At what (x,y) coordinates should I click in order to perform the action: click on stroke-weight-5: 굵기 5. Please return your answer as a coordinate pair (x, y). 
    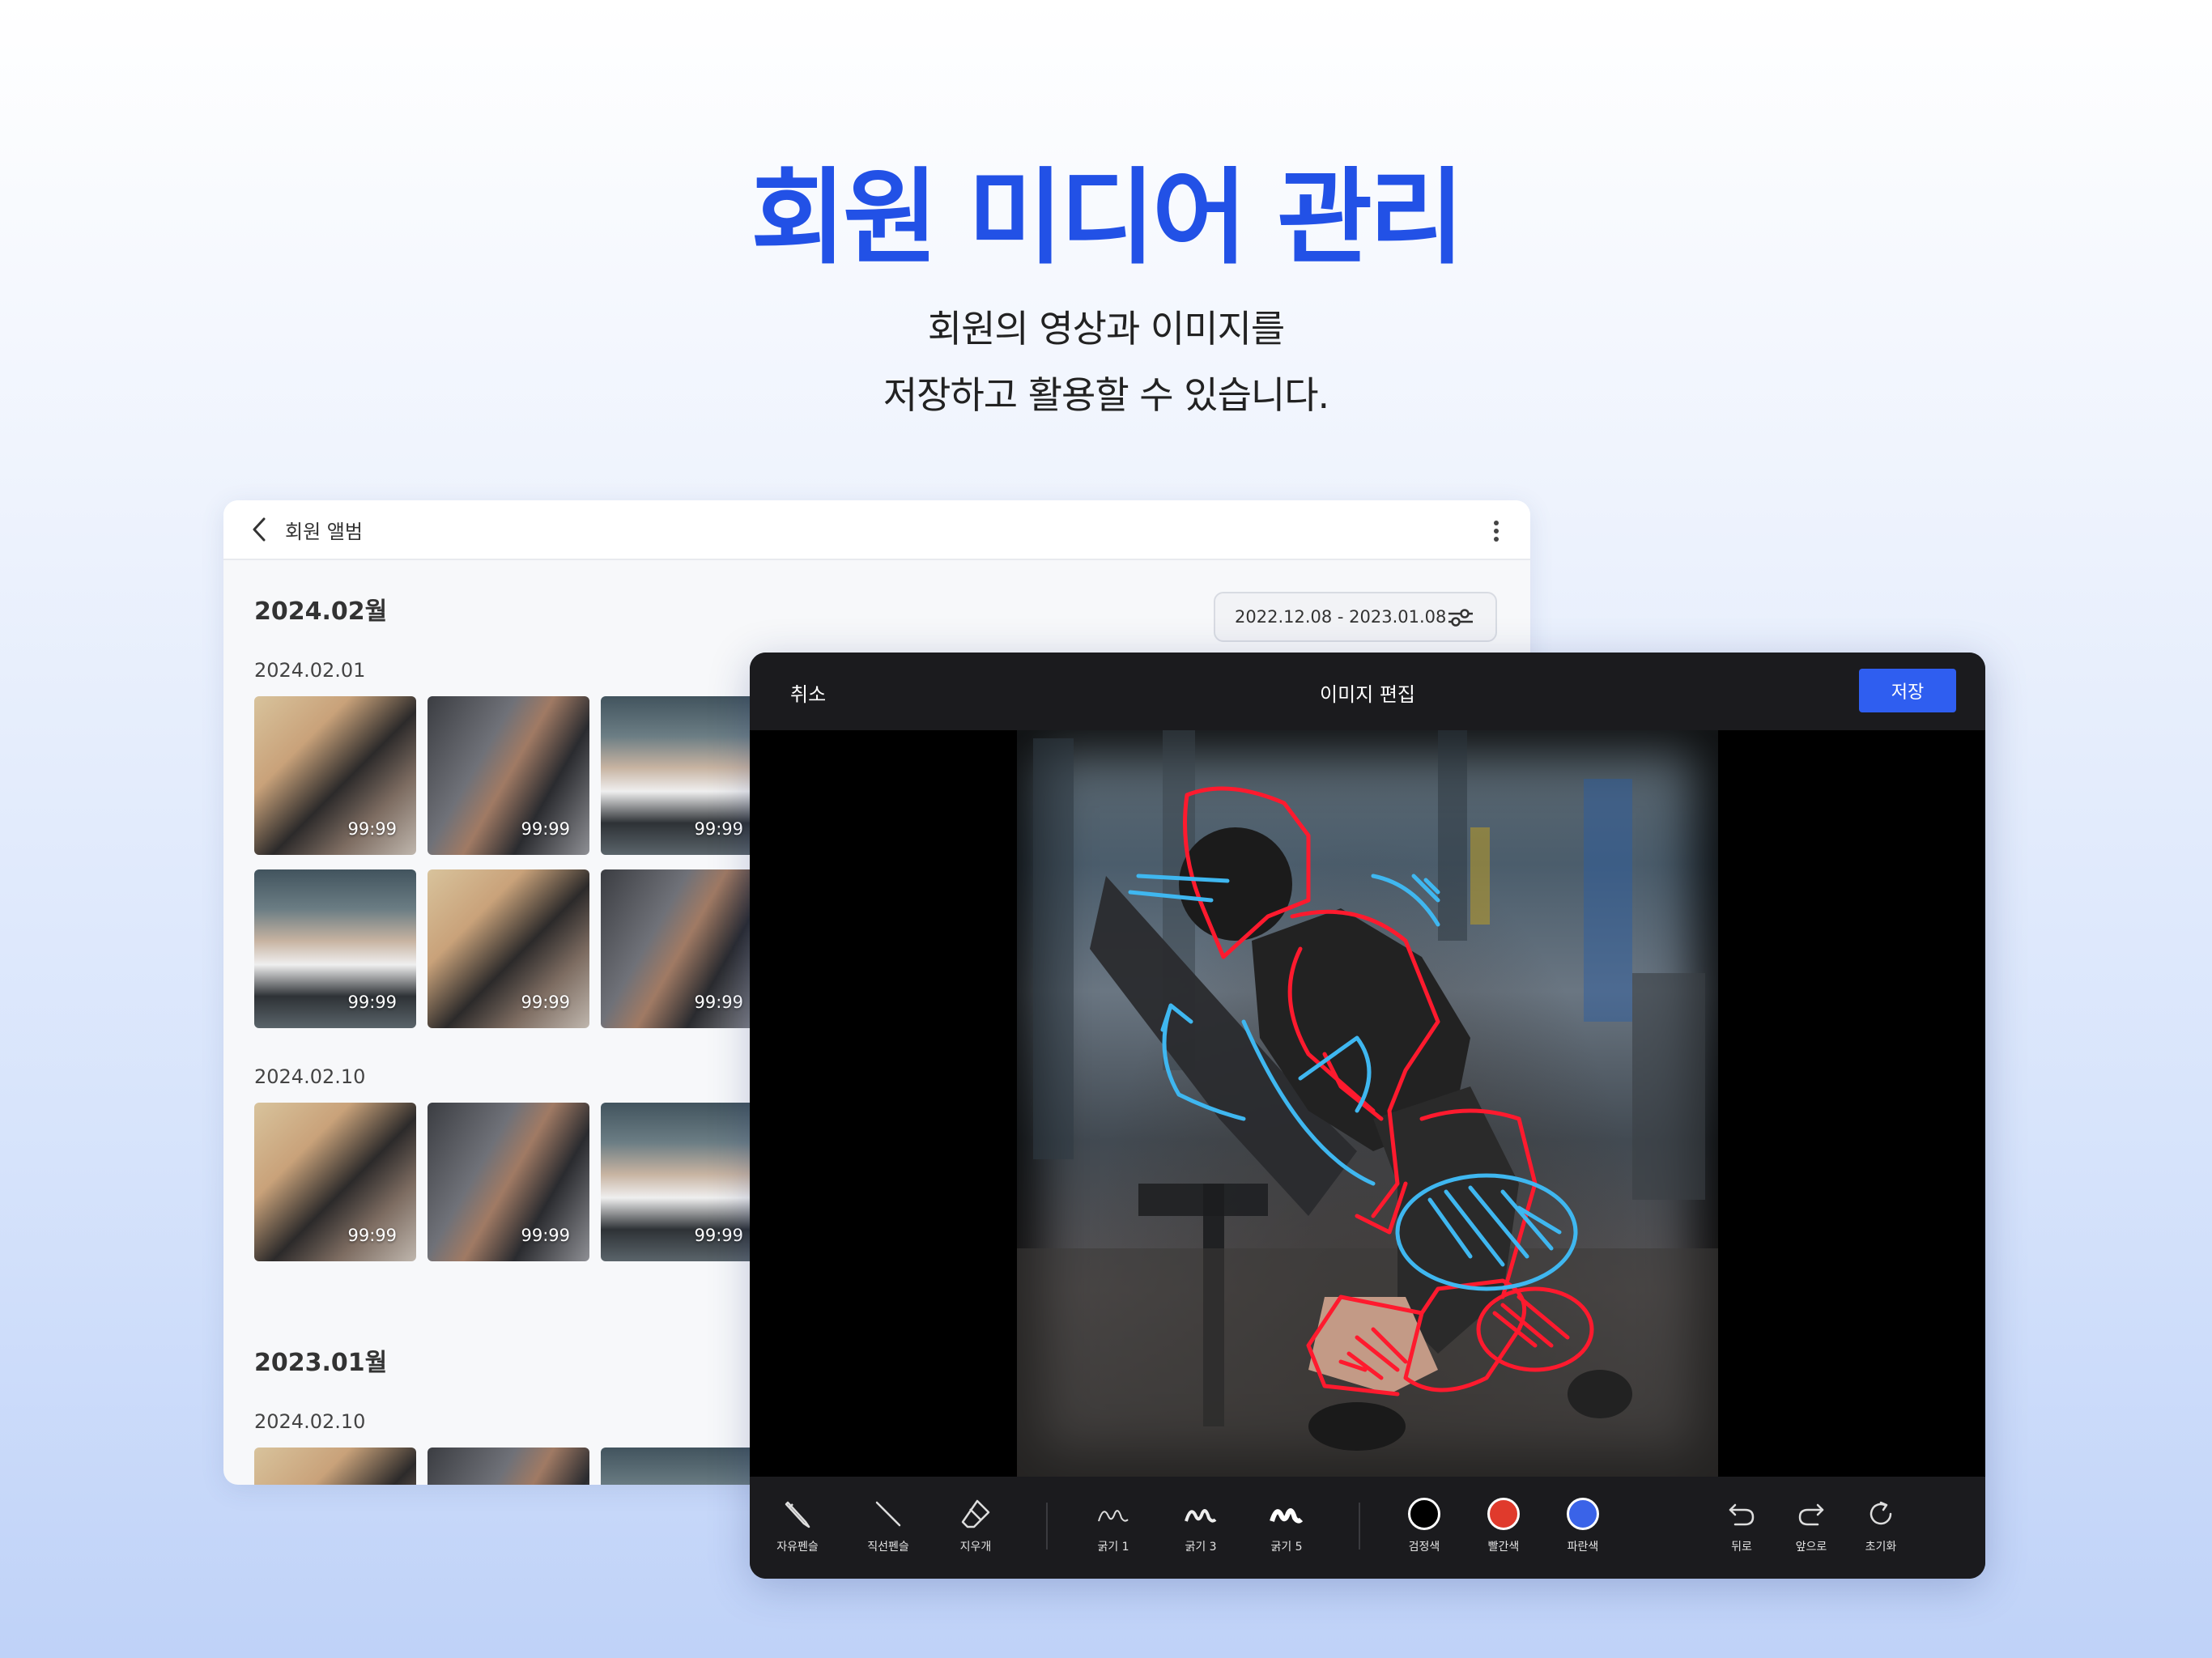
    Looking at the image, I should click on (1287, 1530).